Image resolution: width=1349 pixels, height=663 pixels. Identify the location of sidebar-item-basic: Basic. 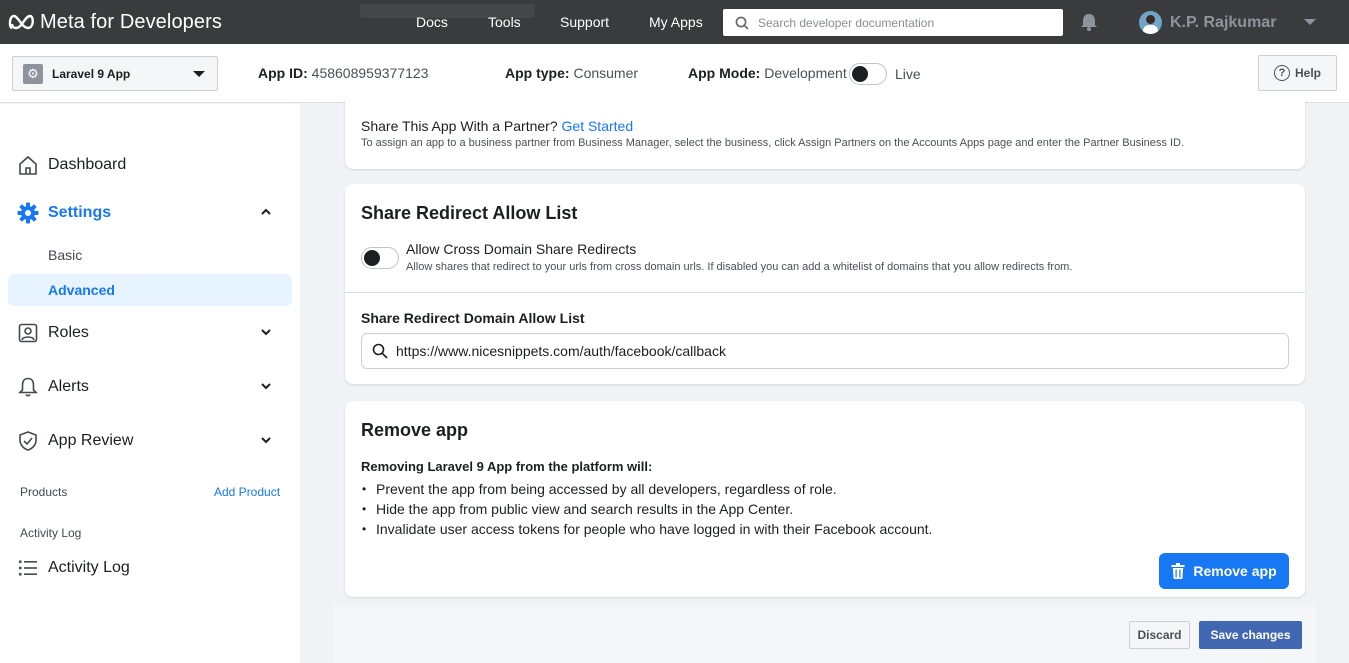
(150, 255).